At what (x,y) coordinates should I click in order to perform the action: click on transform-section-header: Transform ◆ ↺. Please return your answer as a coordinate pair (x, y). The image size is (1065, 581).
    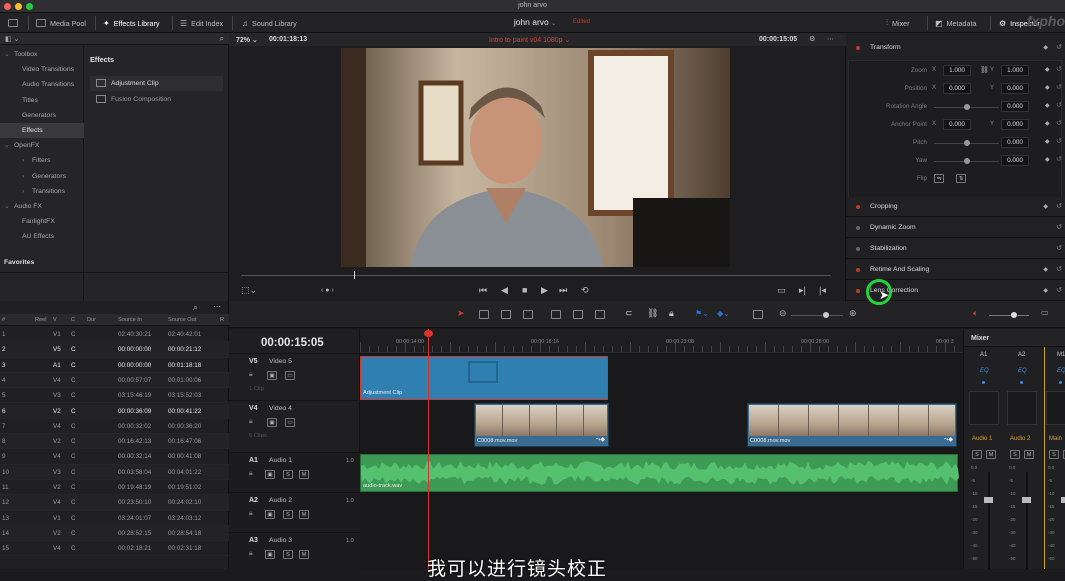
    Looking at the image, I should click on (955, 48).